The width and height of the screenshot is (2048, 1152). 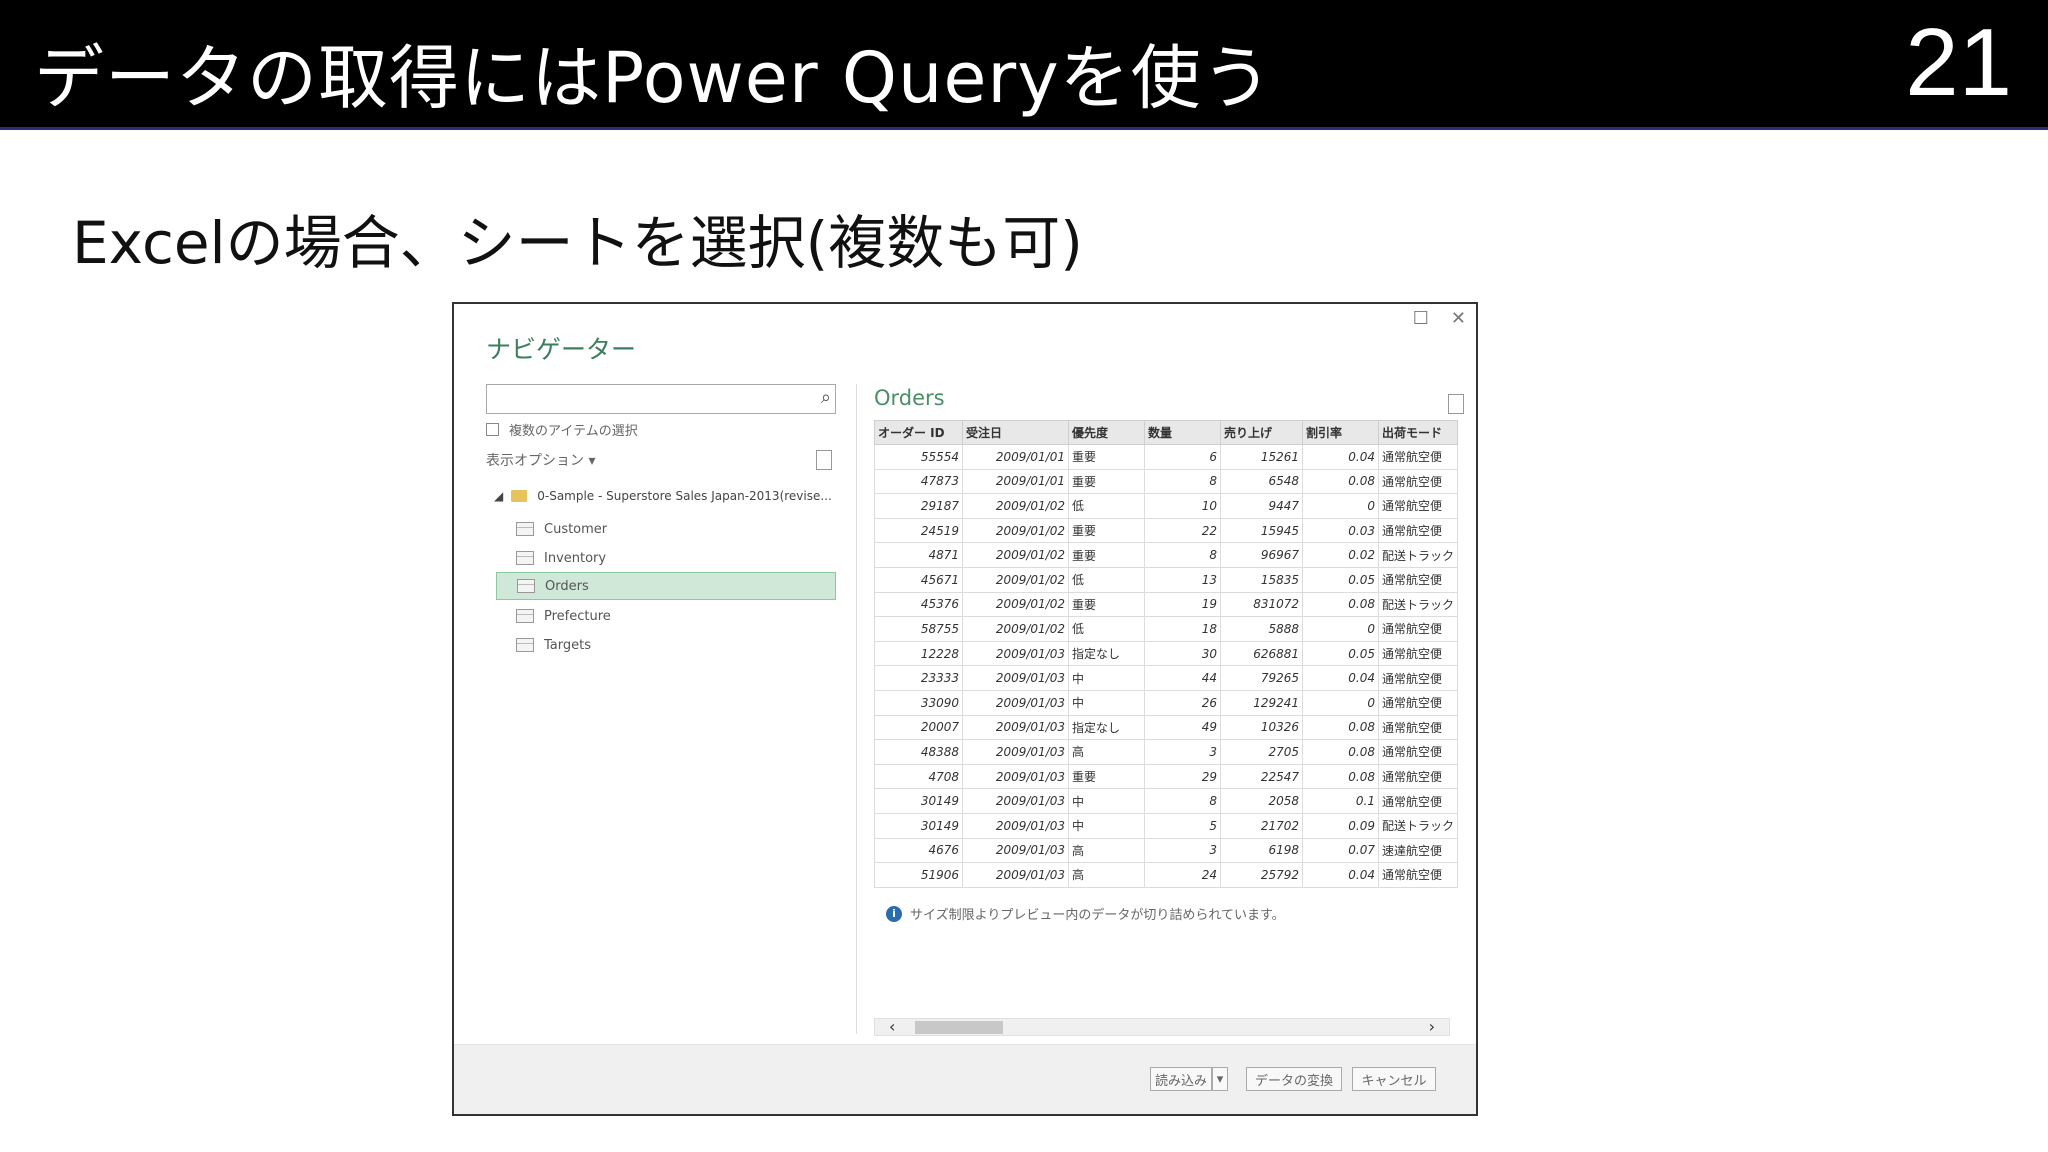 I want to click on pane-divider, so click(x=856, y=709).